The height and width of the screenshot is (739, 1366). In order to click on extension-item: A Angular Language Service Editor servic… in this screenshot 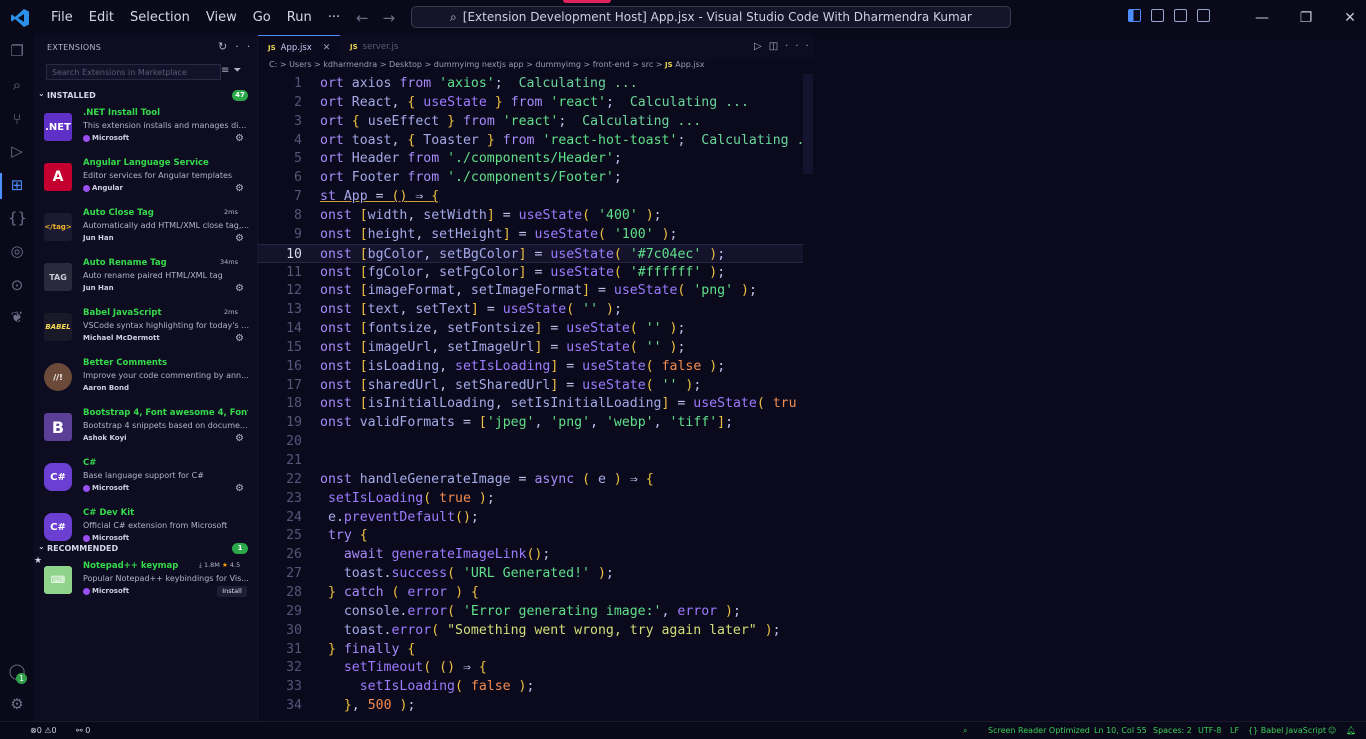, I will do `click(145, 181)`.